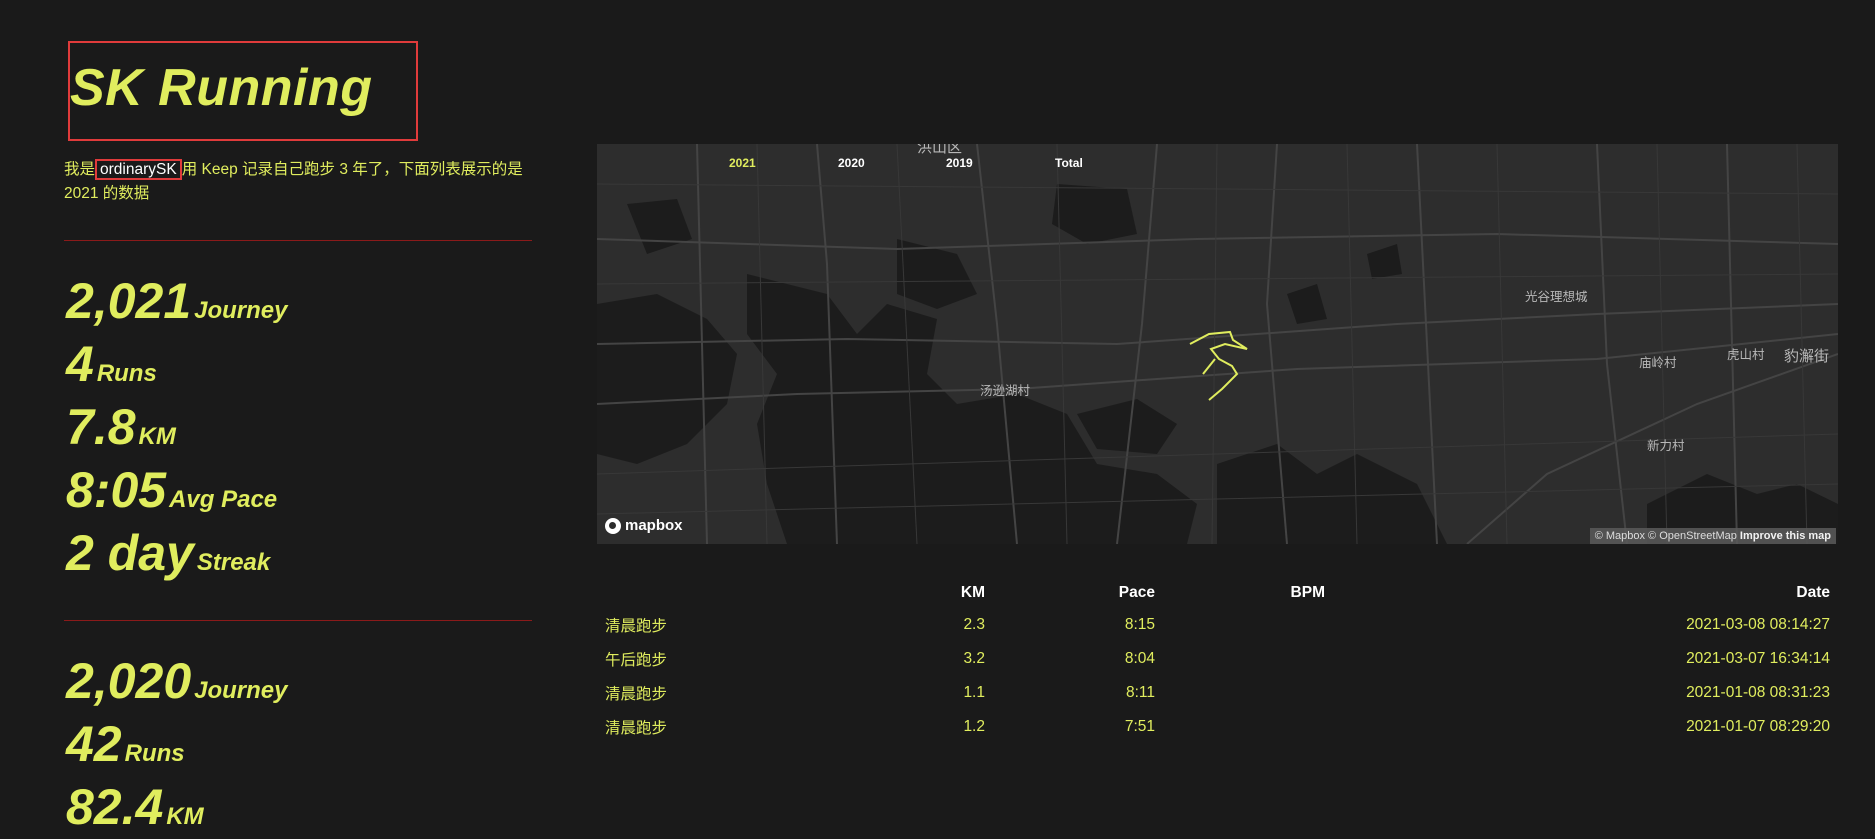 Image resolution: width=1875 pixels, height=839 pixels. I want to click on run-name: 午后跑步, so click(636, 660).